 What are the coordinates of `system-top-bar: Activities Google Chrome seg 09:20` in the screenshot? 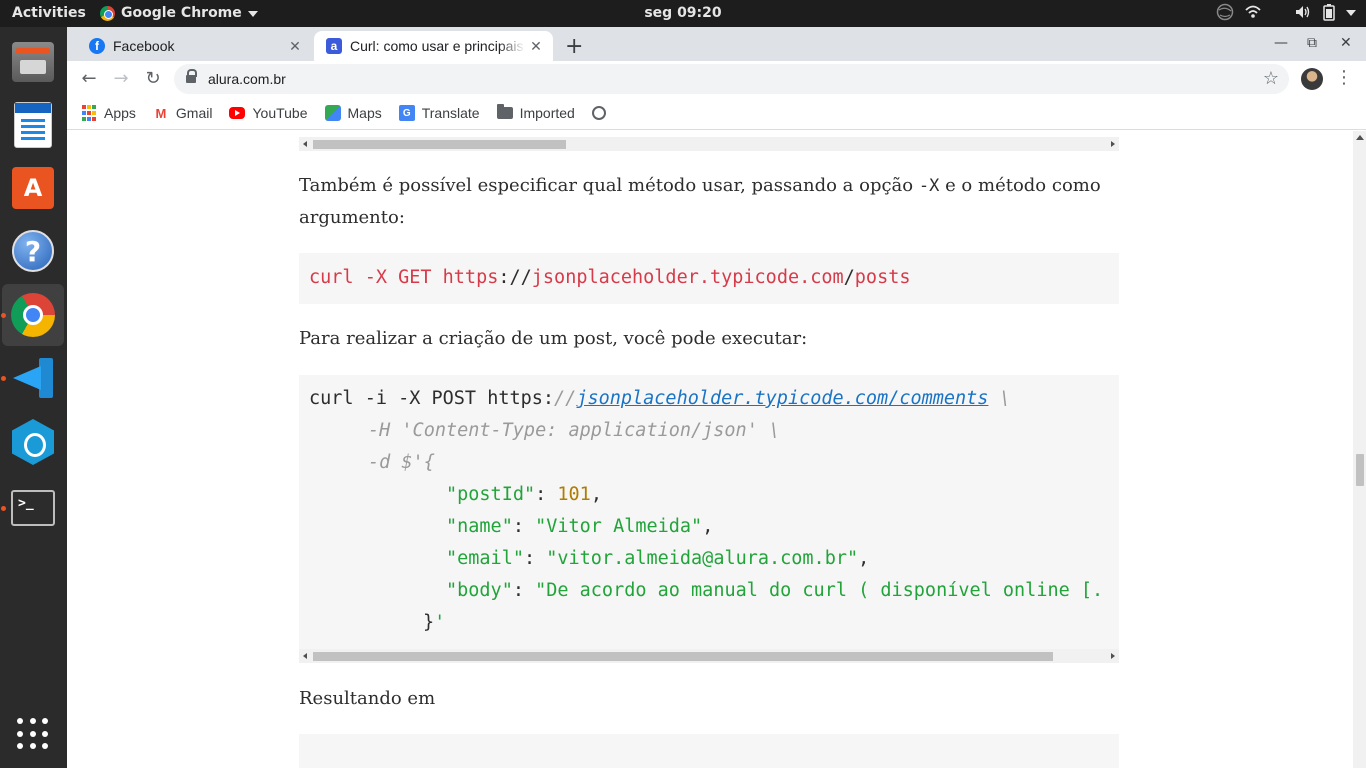 It's located at (683, 13).